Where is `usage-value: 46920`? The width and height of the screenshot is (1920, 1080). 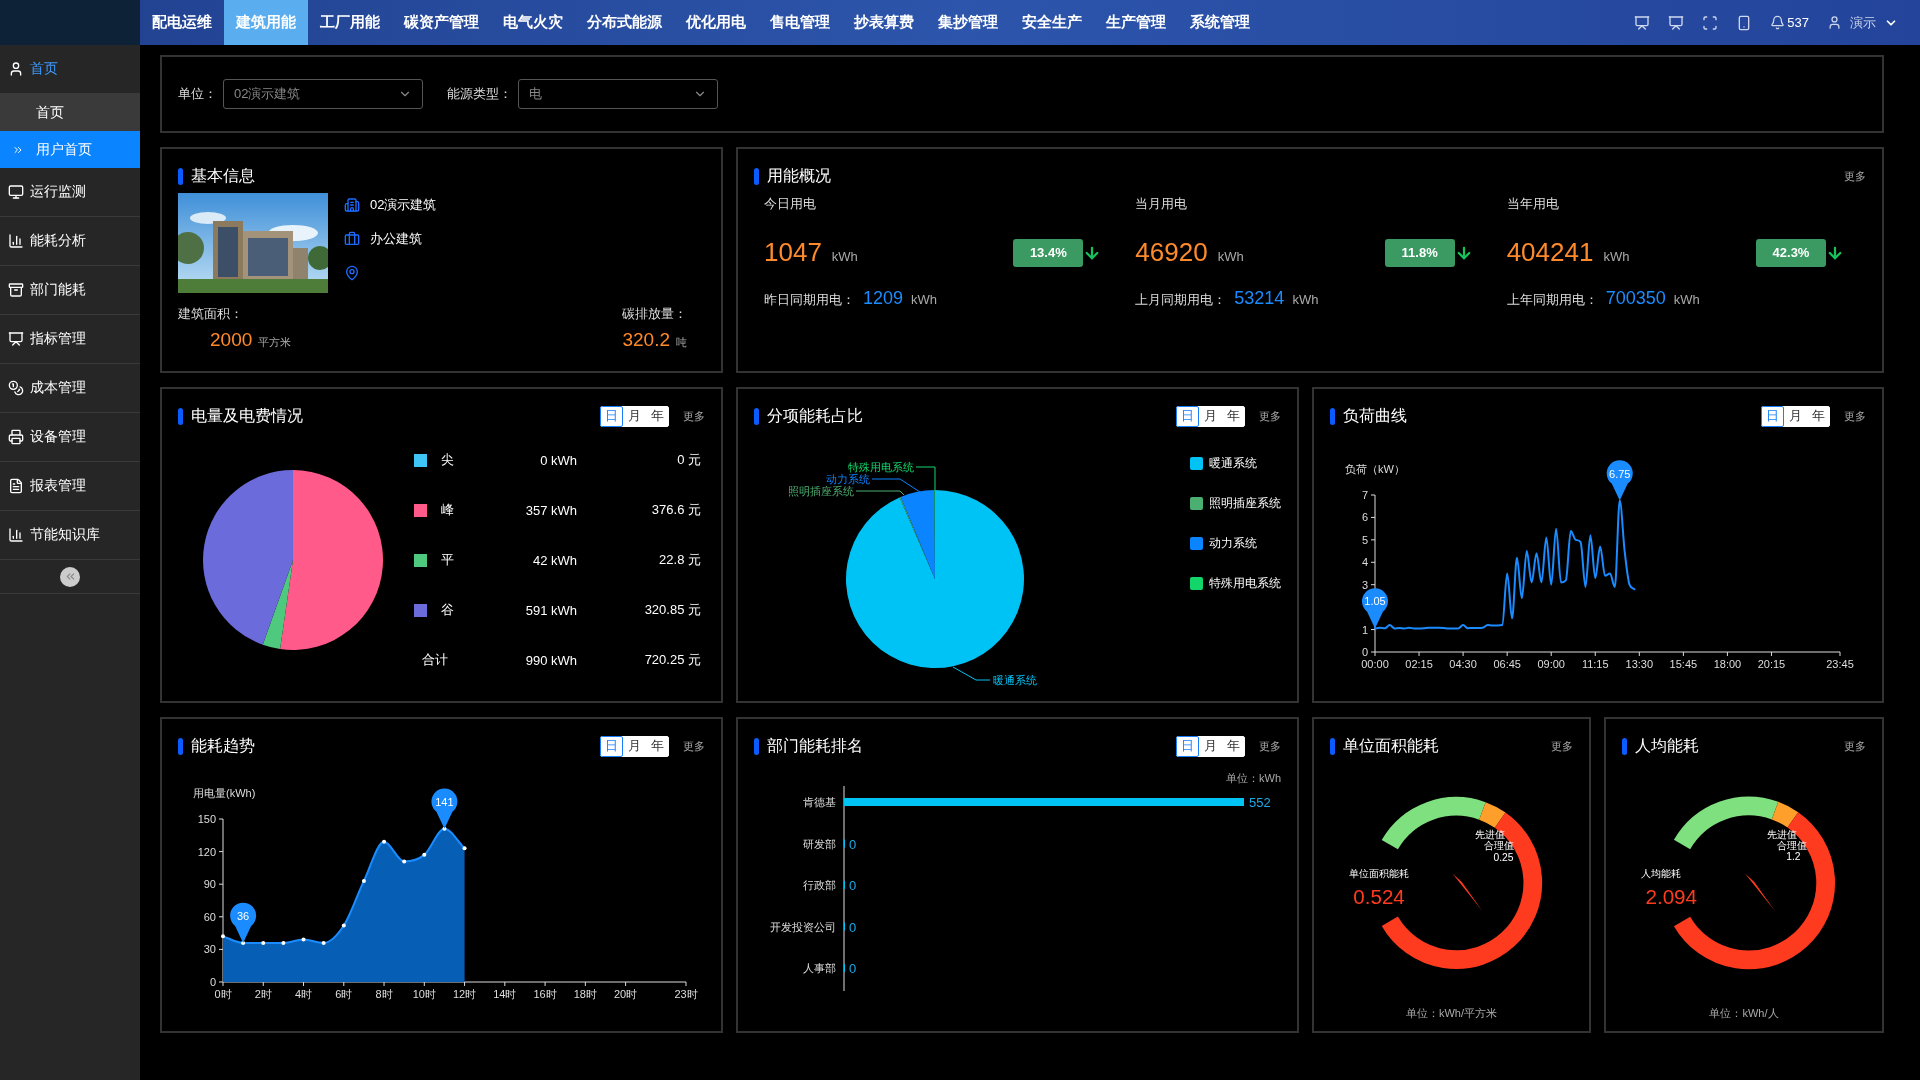 usage-value: 46920 is located at coordinates (1171, 252).